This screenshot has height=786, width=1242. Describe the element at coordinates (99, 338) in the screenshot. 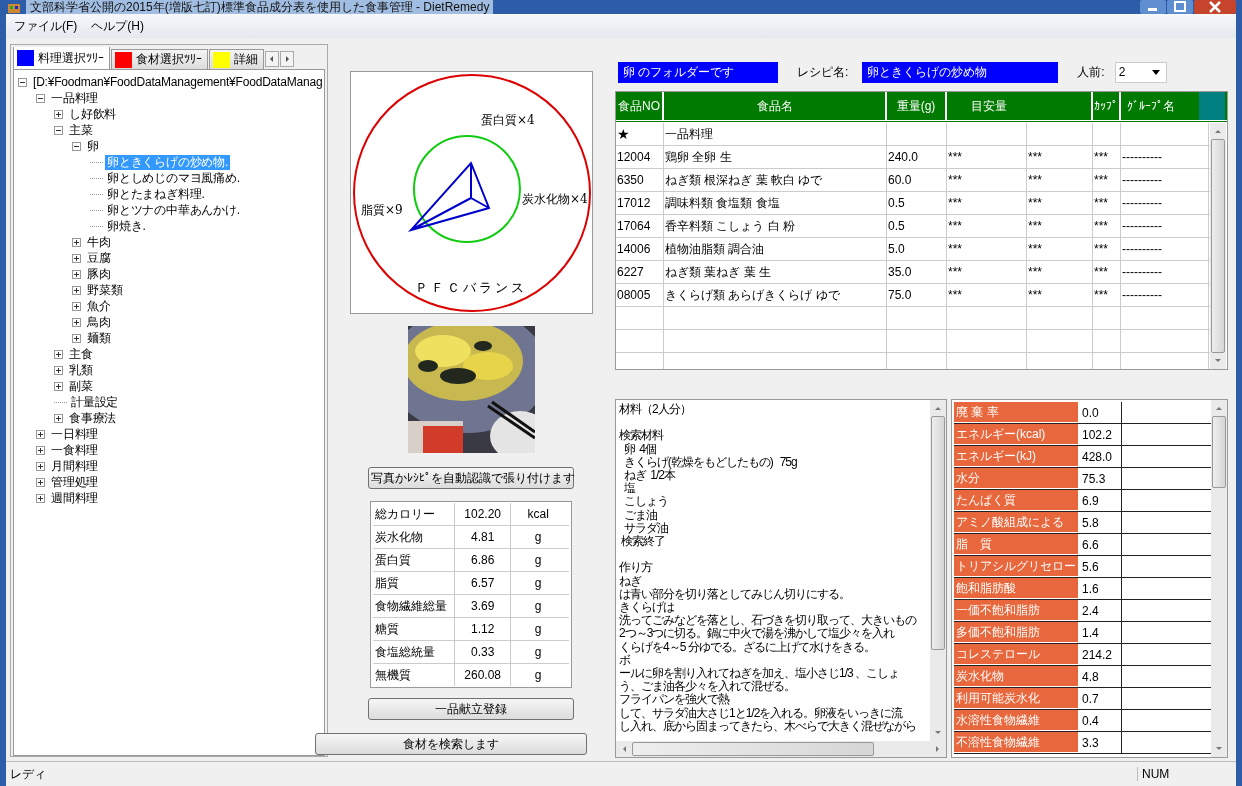

I see `tree-item: 麺類` at that location.